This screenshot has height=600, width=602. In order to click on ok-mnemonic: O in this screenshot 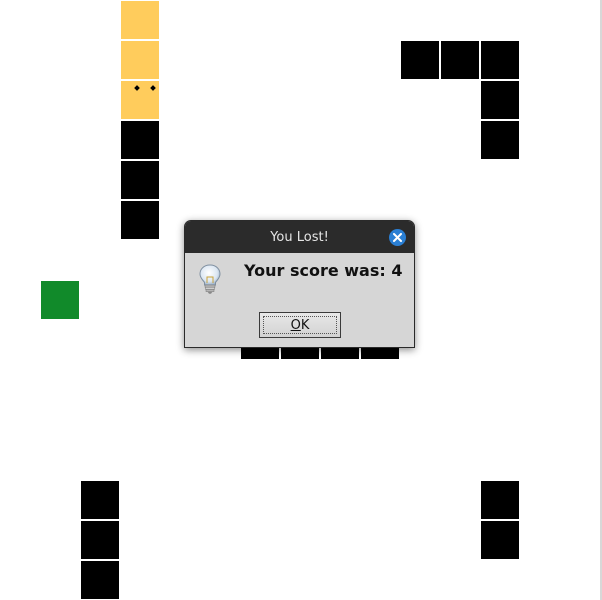, I will do `click(295, 325)`.